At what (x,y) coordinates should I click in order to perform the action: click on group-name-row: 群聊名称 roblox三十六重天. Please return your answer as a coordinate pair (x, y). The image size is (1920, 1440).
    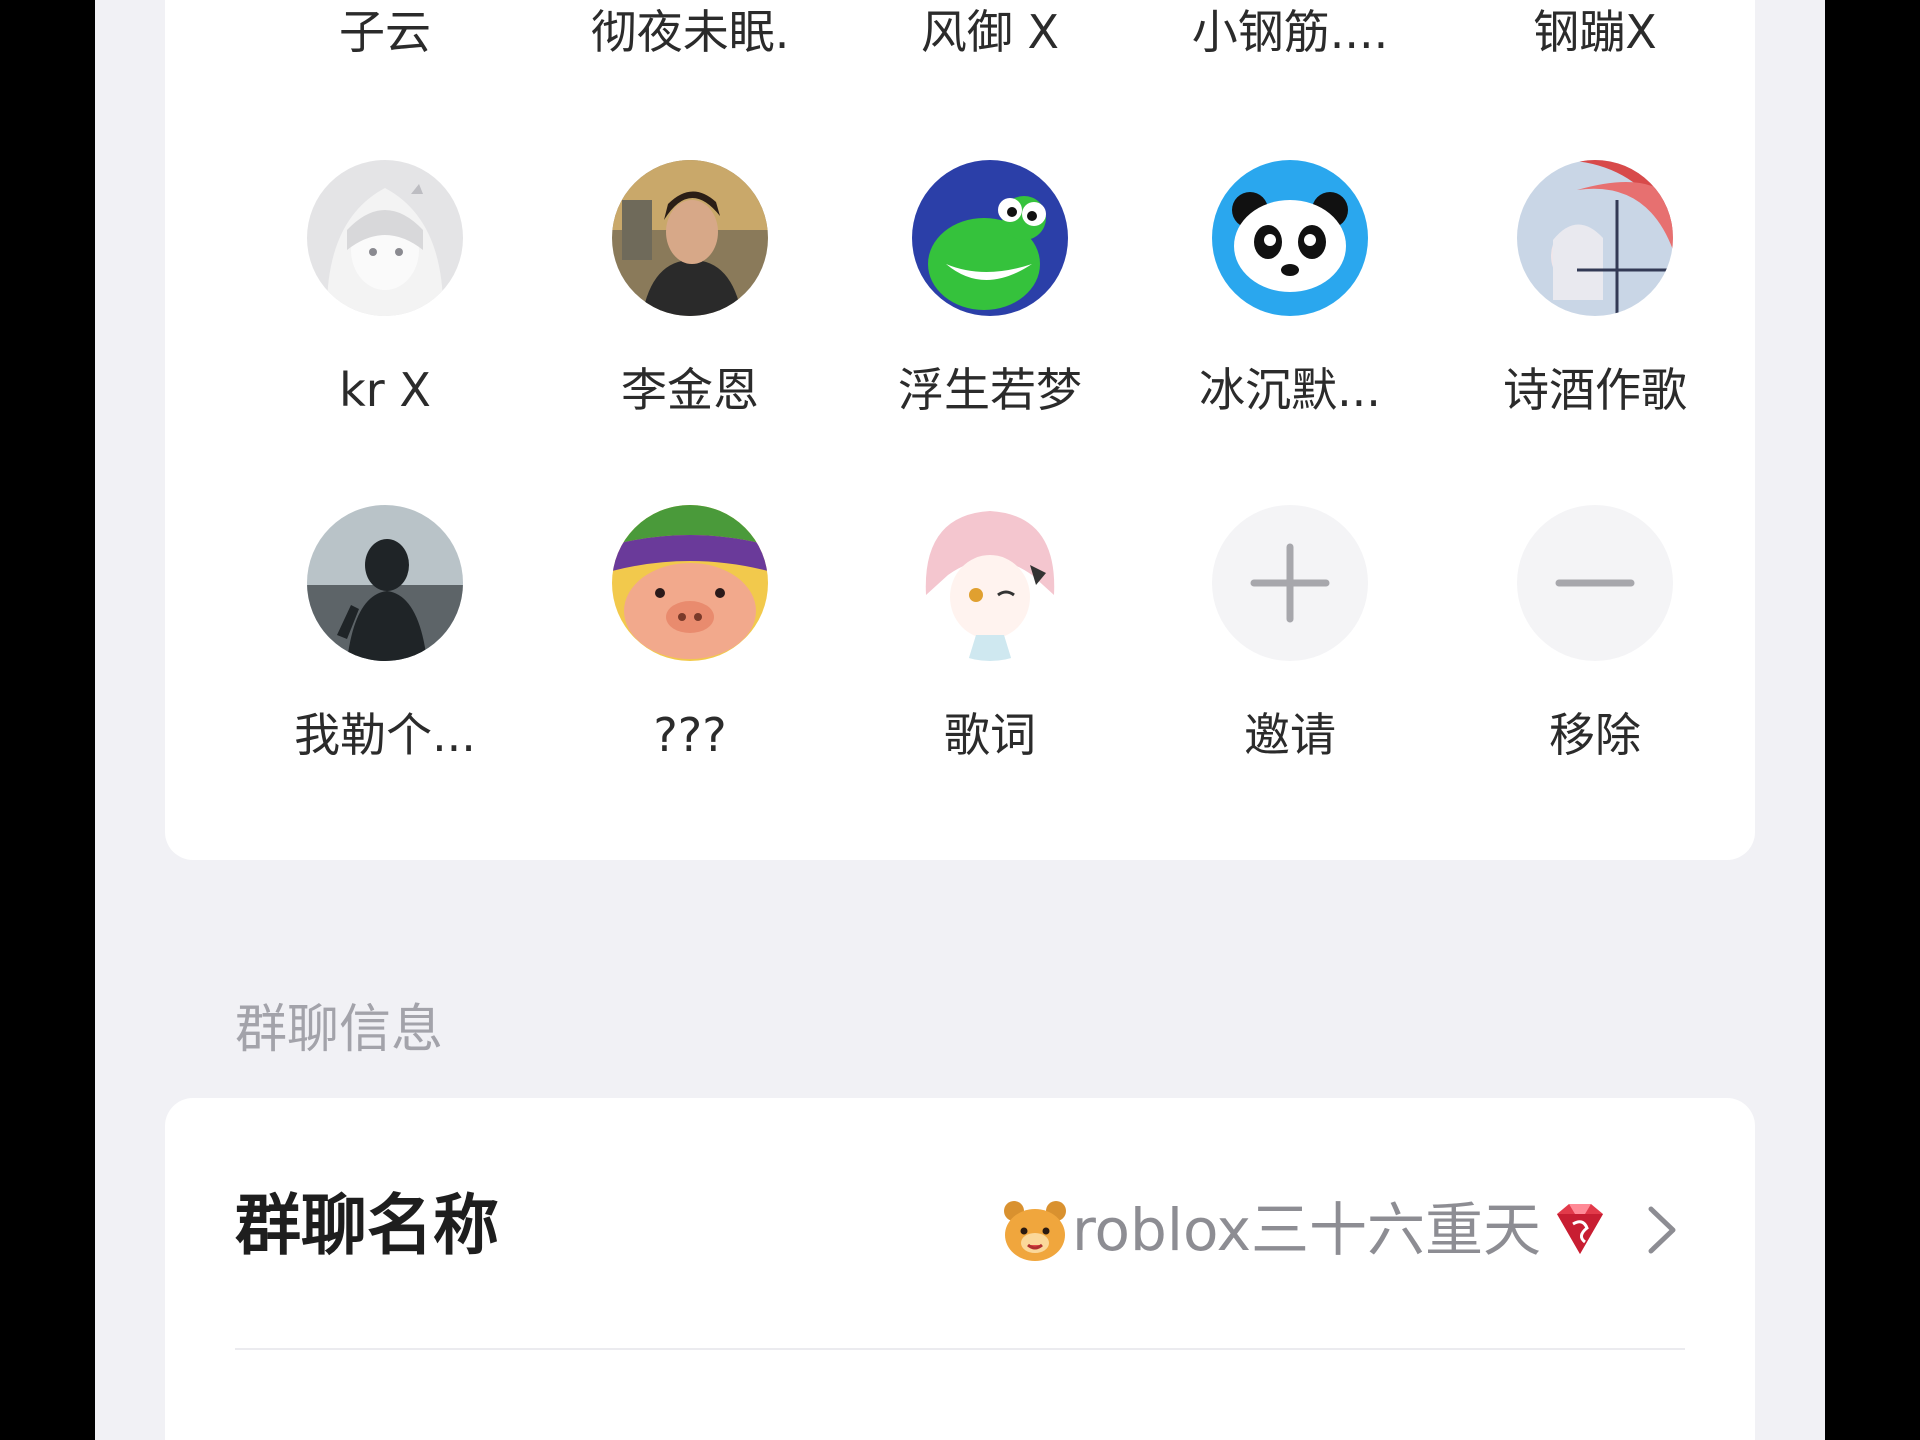
    Looking at the image, I should click on (960, 1223).